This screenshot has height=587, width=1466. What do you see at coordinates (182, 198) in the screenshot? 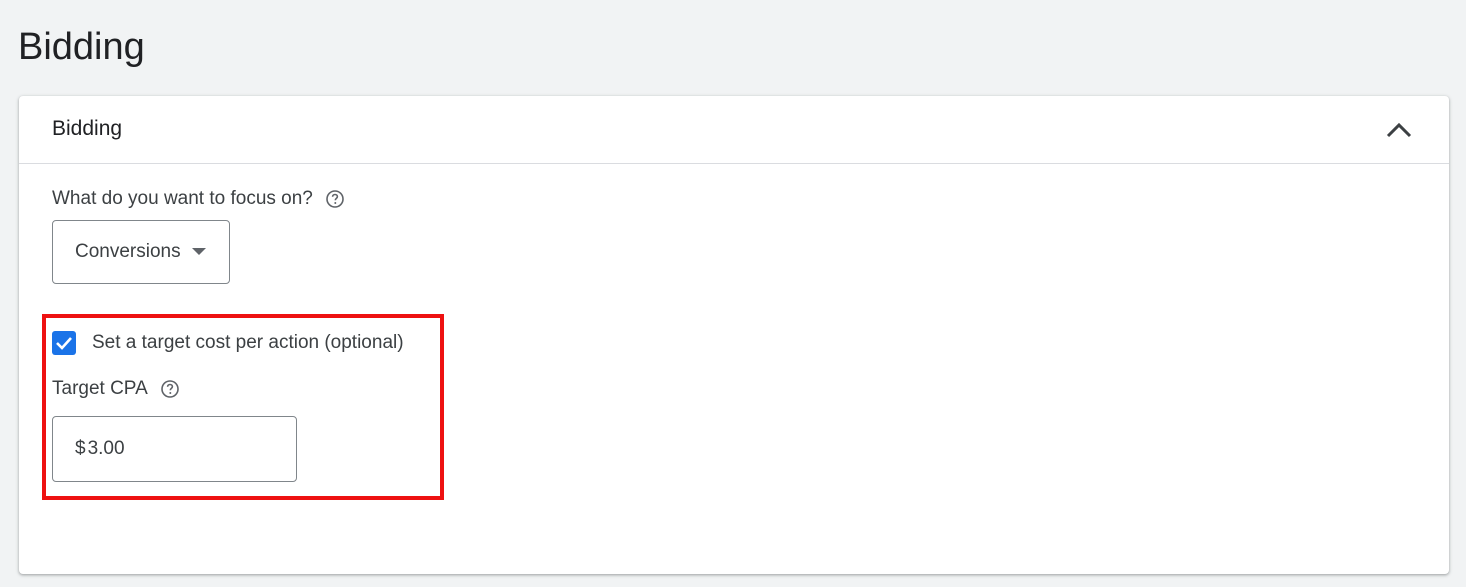
I see `focus-label: What do you want to focus on?` at bounding box center [182, 198].